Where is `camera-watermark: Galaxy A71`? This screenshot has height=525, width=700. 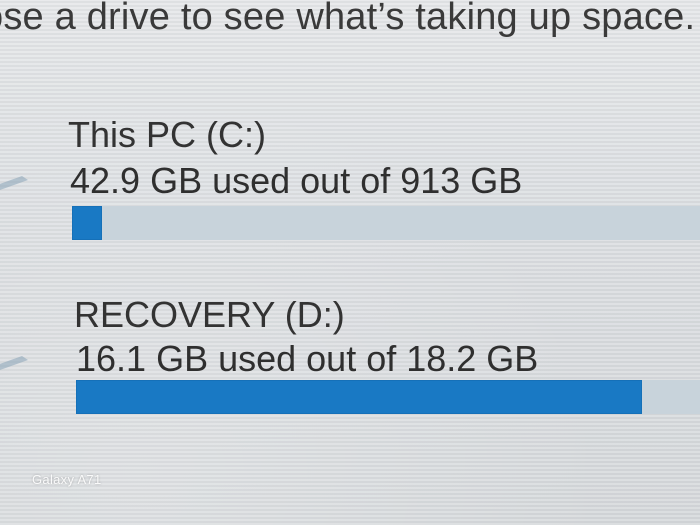
camera-watermark: Galaxy A71 is located at coordinates (67, 479).